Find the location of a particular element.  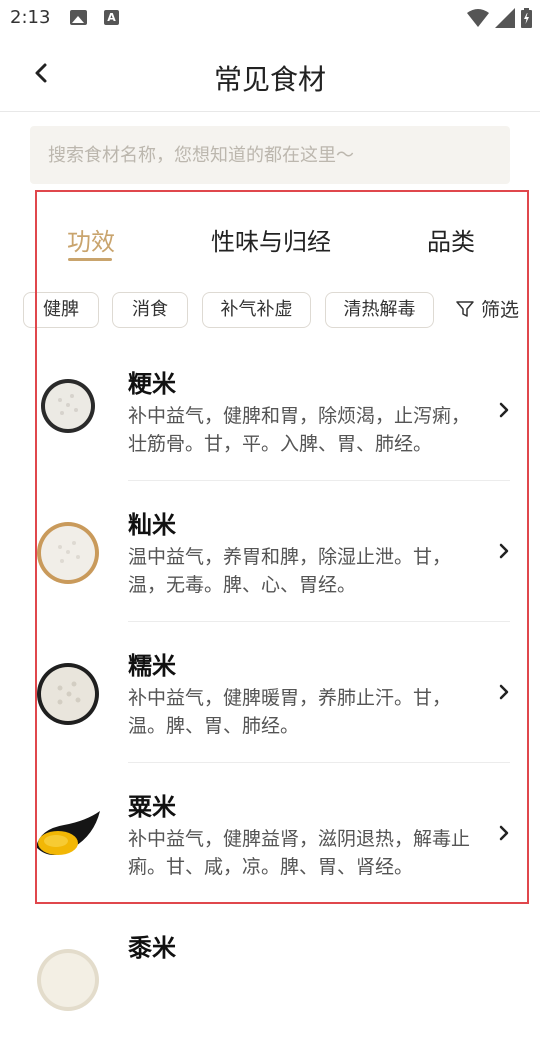

chip-qingre-jiedu: 清热解毒 is located at coordinates (379, 310).